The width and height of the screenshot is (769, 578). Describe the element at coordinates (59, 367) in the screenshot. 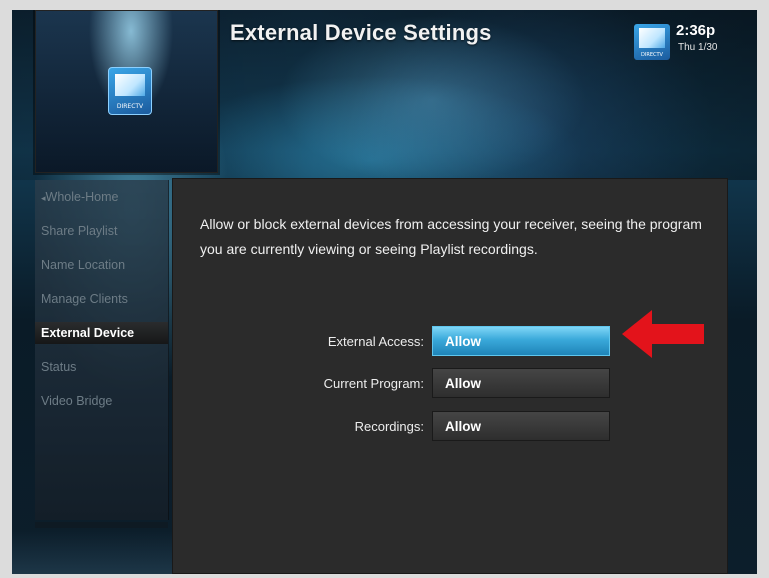

I see `sidebar-item-label: Status` at that location.